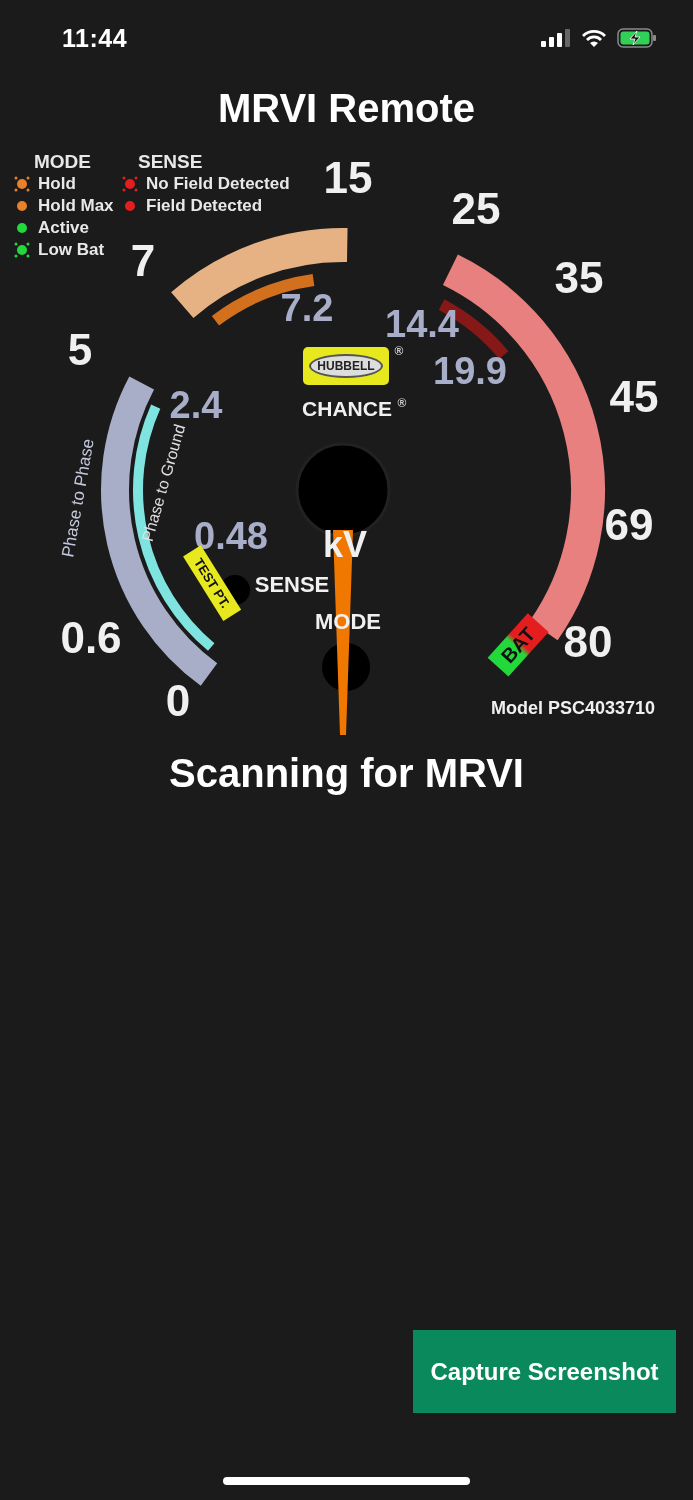 The image size is (693, 1500). I want to click on scale-label: 80, so click(588, 642).